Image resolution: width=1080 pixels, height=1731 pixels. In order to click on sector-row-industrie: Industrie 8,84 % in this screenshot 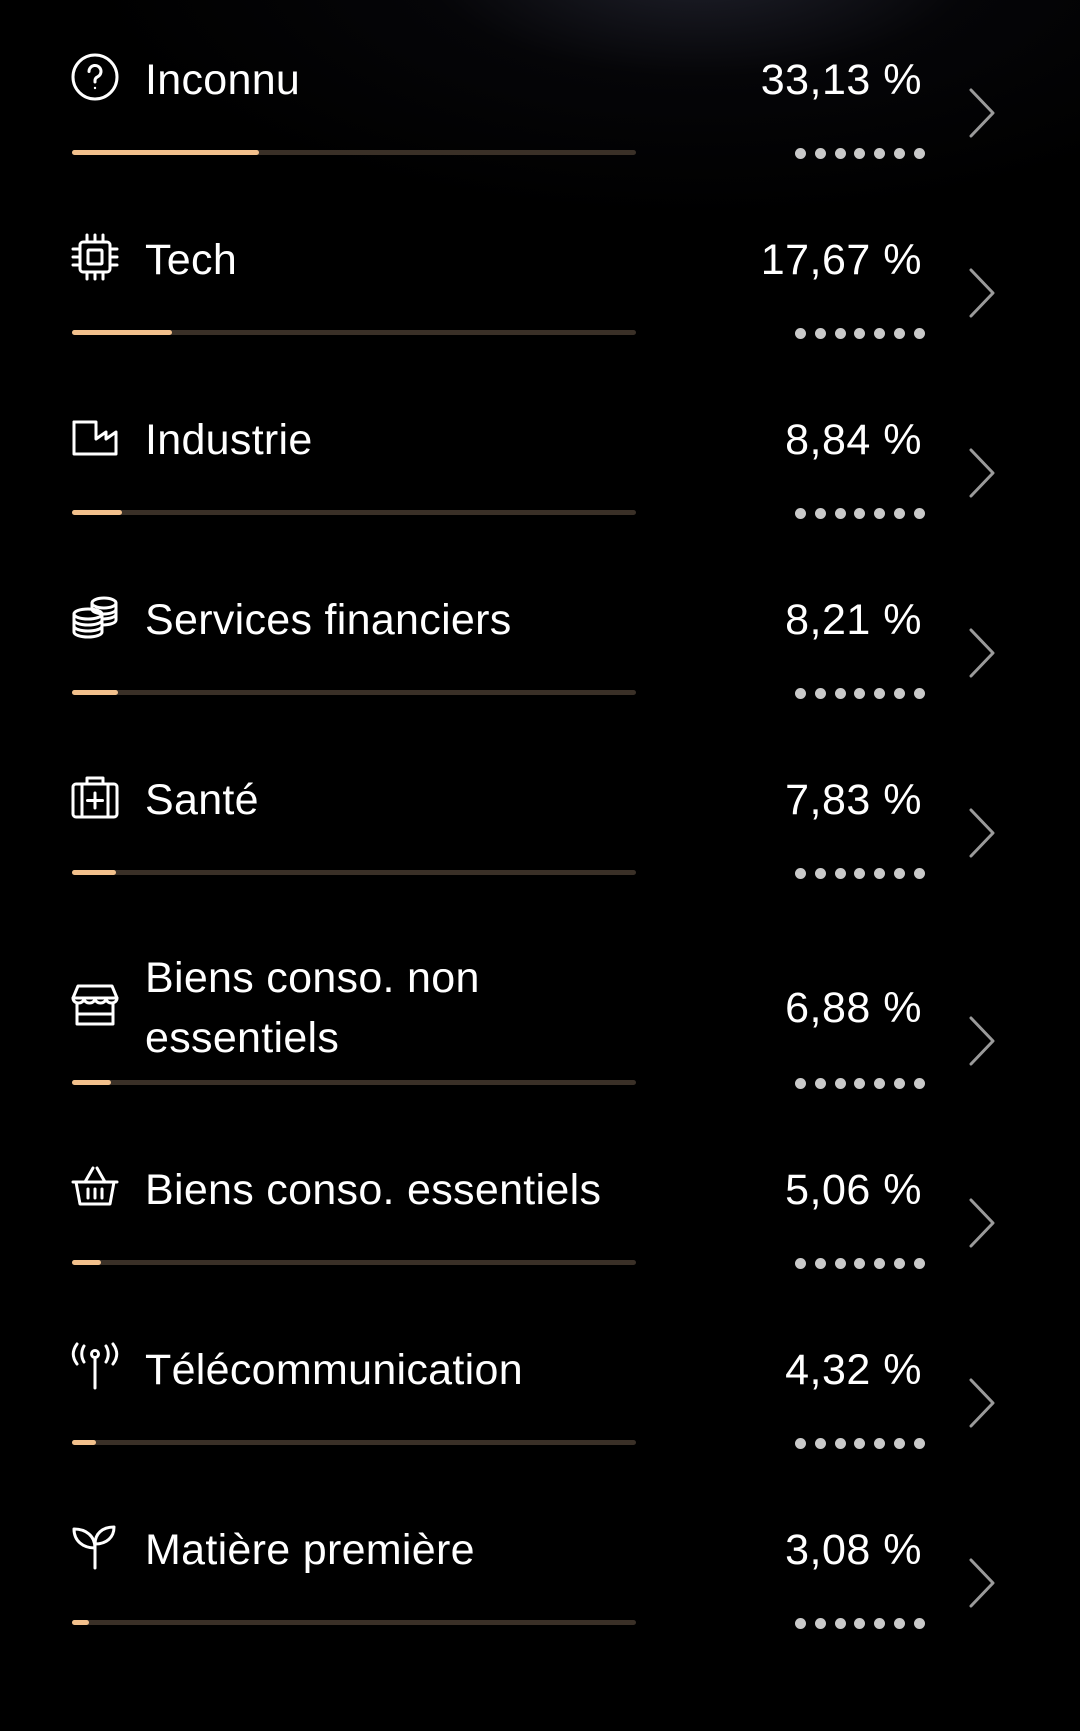, I will do `click(540, 450)`.